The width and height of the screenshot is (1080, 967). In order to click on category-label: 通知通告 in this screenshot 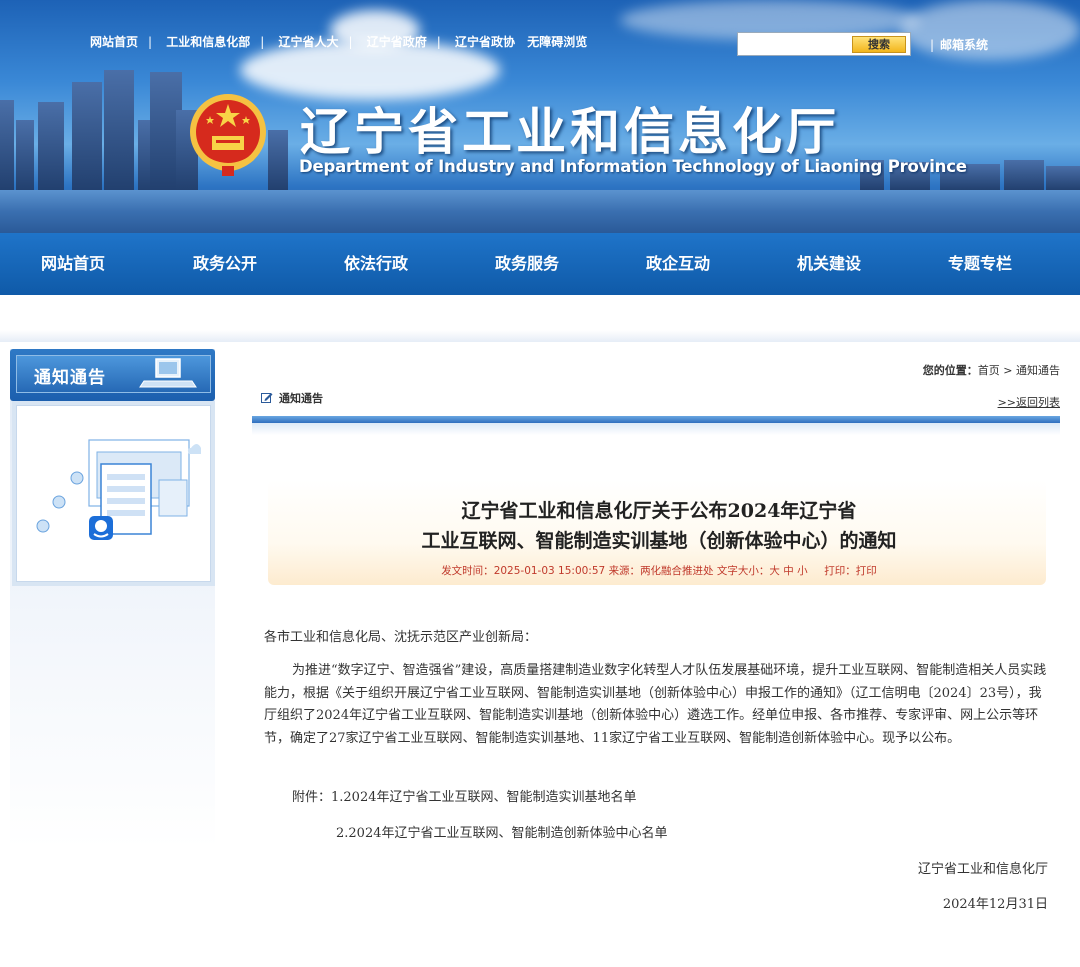, I will do `click(301, 398)`.